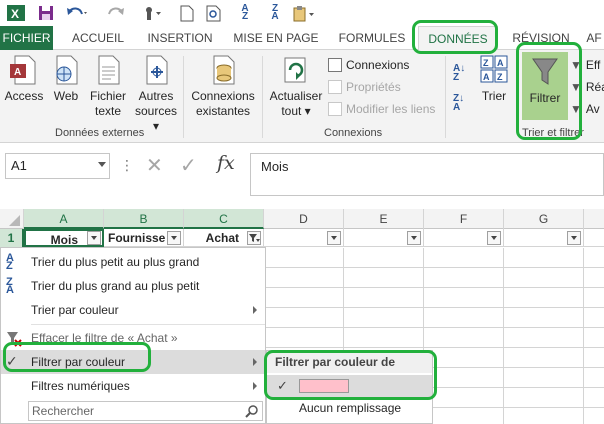 This screenshot has height=424, width=604. I want to click on enter-icon: ✓, so click(188, 165).